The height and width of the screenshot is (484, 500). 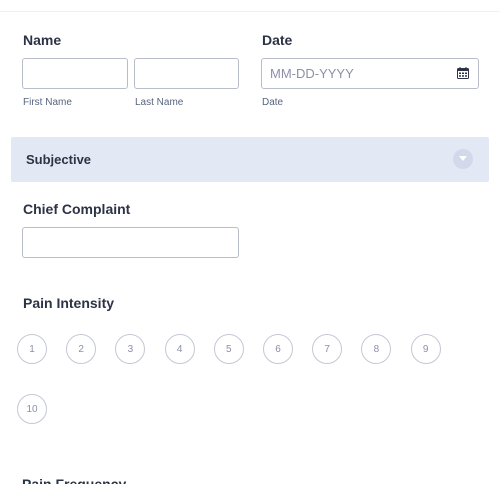 I want to click on chief-complaint-label: Chief Complaint, so click(x=77, y=209).